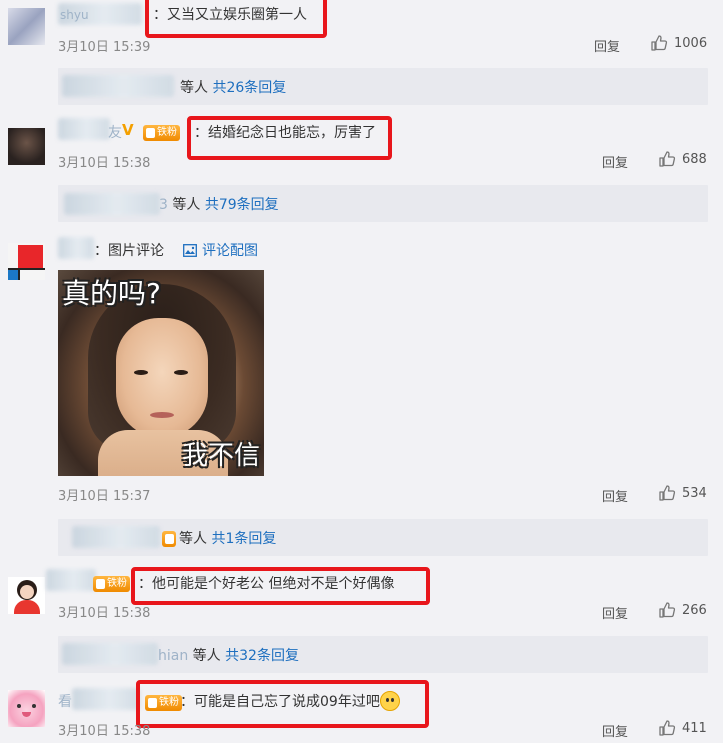 The width and height of the screenshot is (723, 743). Describe the element at coordinates (694, 159) in the screenshot. I see `like-count: 688` at that location.